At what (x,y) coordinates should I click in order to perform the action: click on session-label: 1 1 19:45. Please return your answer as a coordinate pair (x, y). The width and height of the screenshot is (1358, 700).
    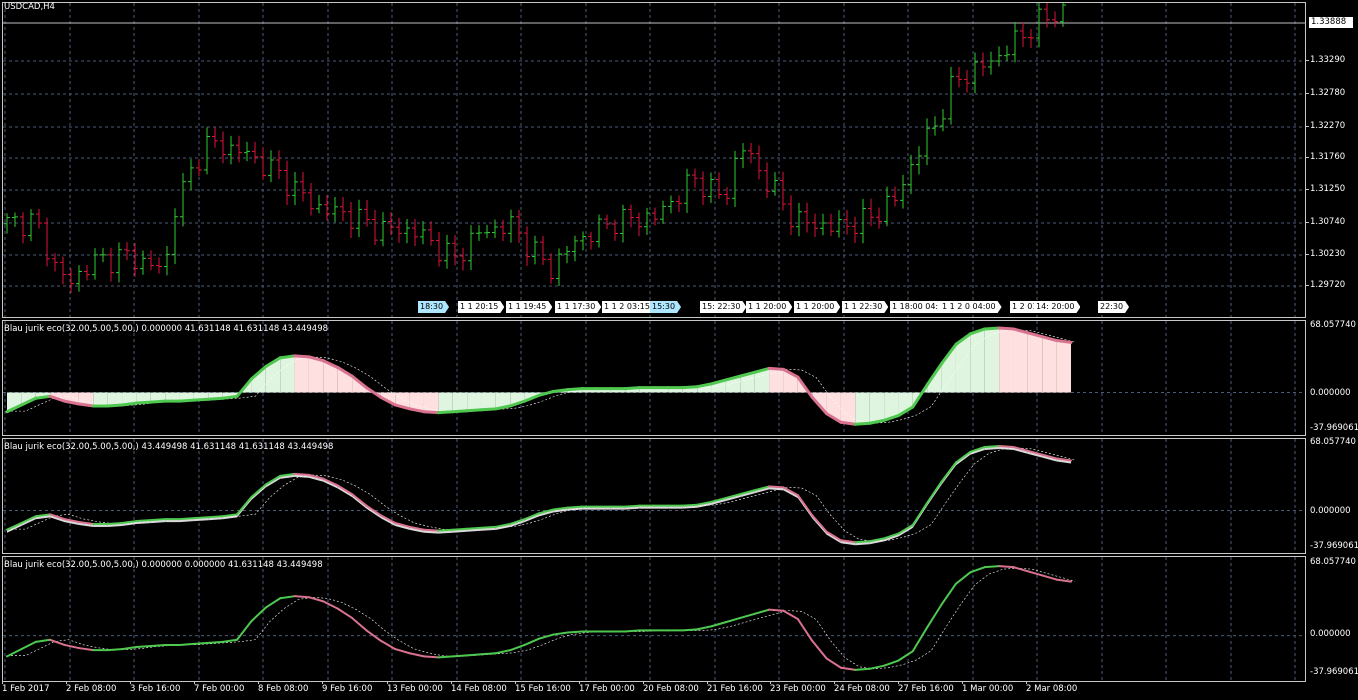
    Looking at the image, I should click on (529, 307).